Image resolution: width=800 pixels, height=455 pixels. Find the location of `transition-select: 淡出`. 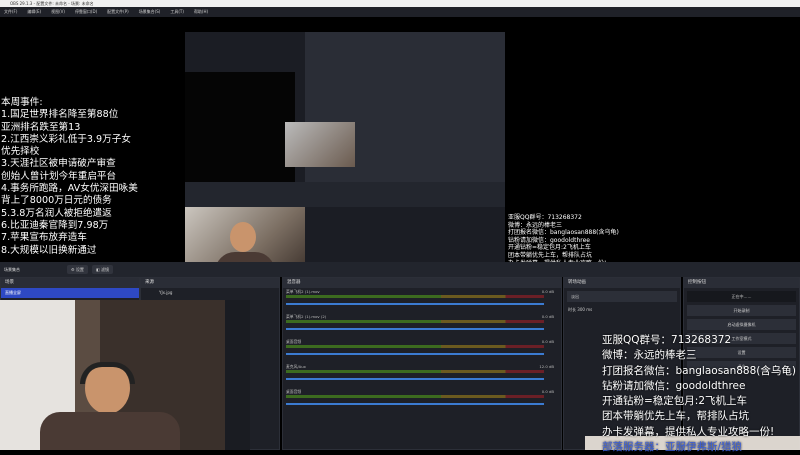

transition-select: 淡出 is located at coordinates (622, 296).